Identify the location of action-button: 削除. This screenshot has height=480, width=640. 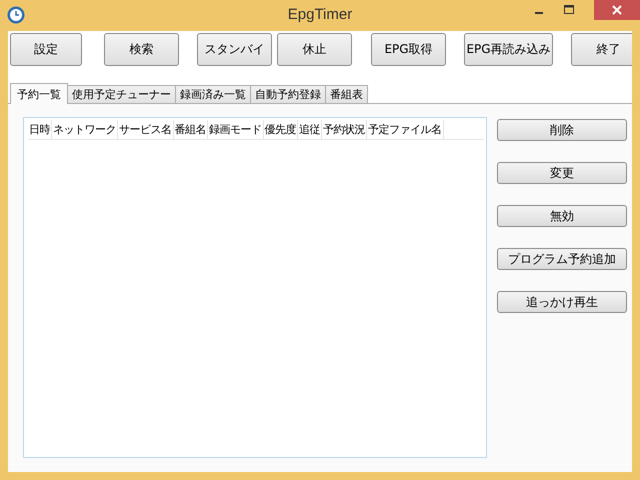
(562, 130).